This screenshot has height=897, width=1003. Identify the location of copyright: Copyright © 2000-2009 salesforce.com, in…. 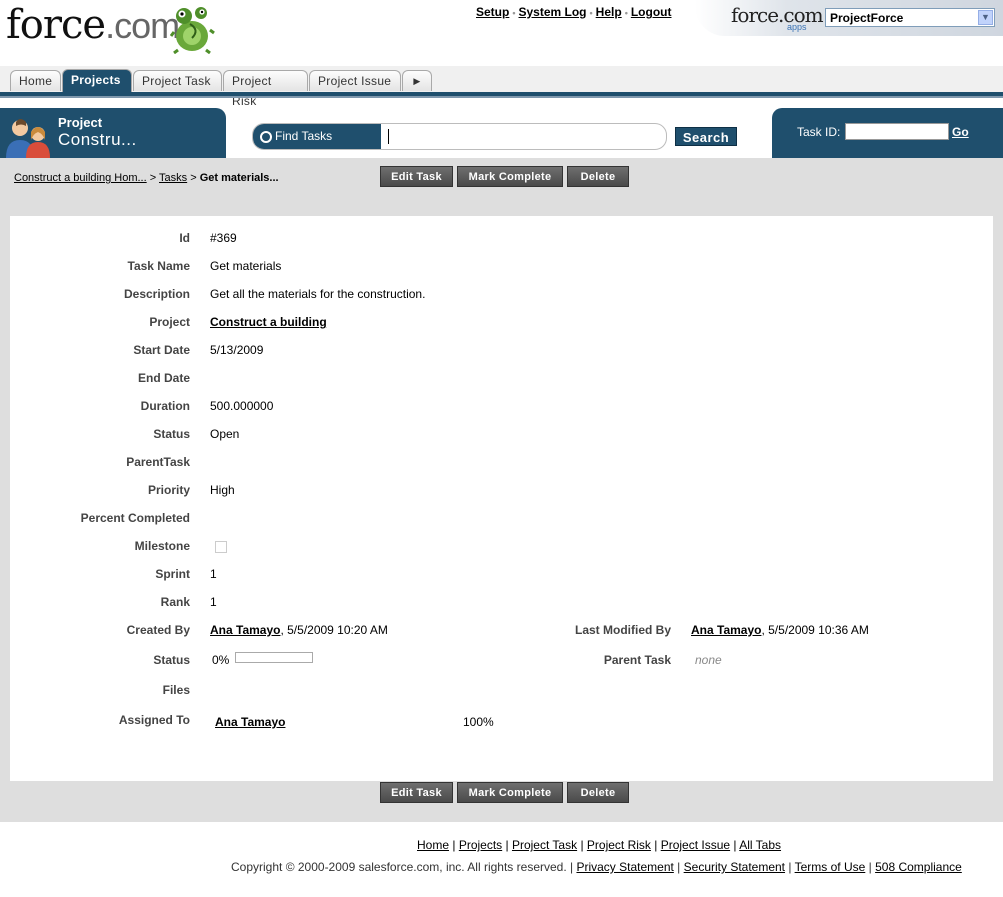
(596, 867).